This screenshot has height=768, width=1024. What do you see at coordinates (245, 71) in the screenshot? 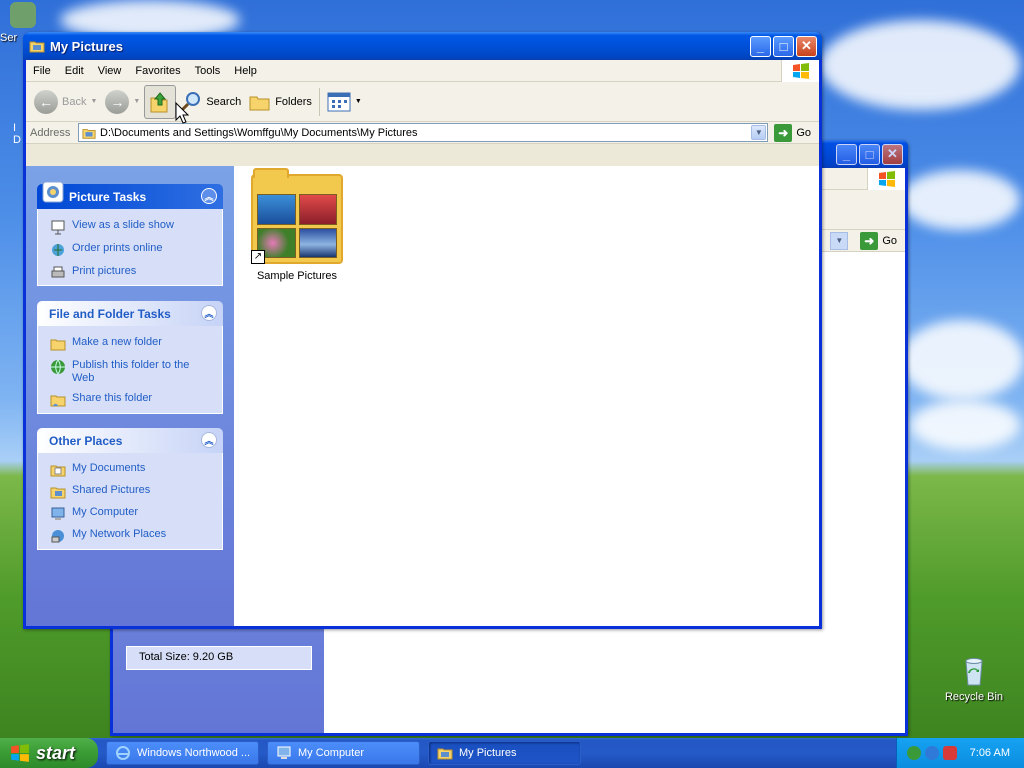
I see `menu-help: Help` at bounding box center [245, 71].